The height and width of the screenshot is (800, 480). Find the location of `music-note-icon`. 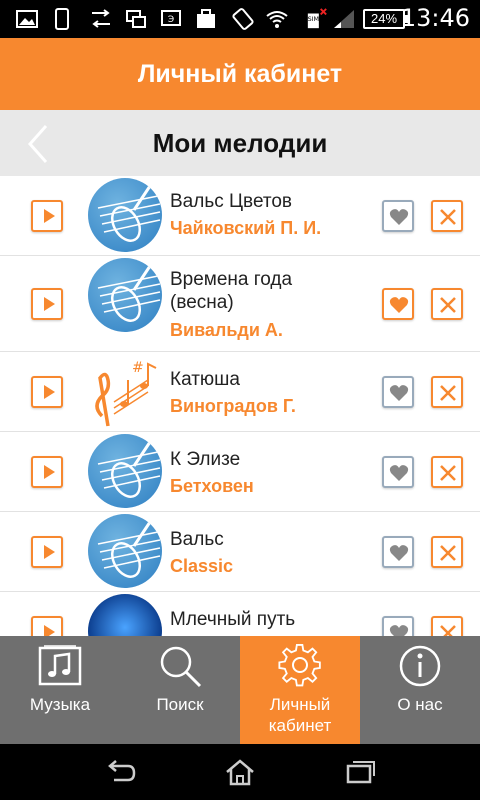

music-note-icon is located at coordinates (60, 665).